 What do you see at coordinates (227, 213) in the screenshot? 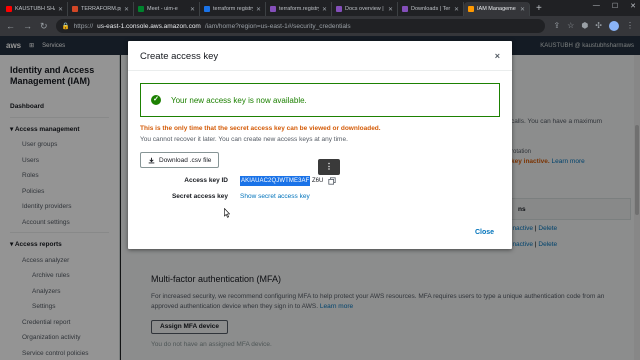
I see `mouse-cursor-icon` at bounding box center [227, 213].